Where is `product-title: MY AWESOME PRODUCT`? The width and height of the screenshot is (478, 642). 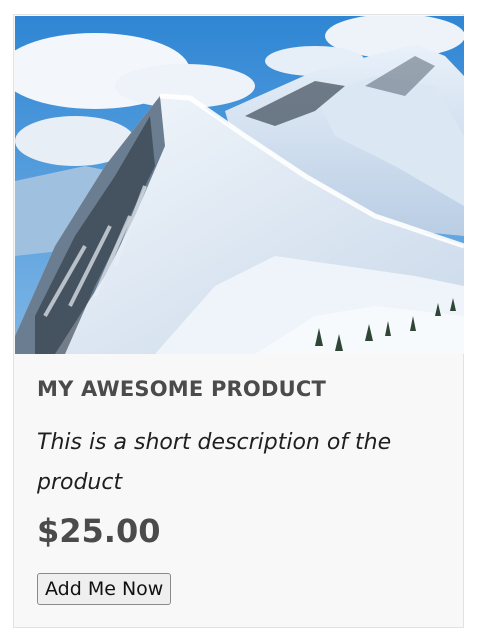
product-title: MY AWESOME PRODUCT is located at coordinates (181, 389).